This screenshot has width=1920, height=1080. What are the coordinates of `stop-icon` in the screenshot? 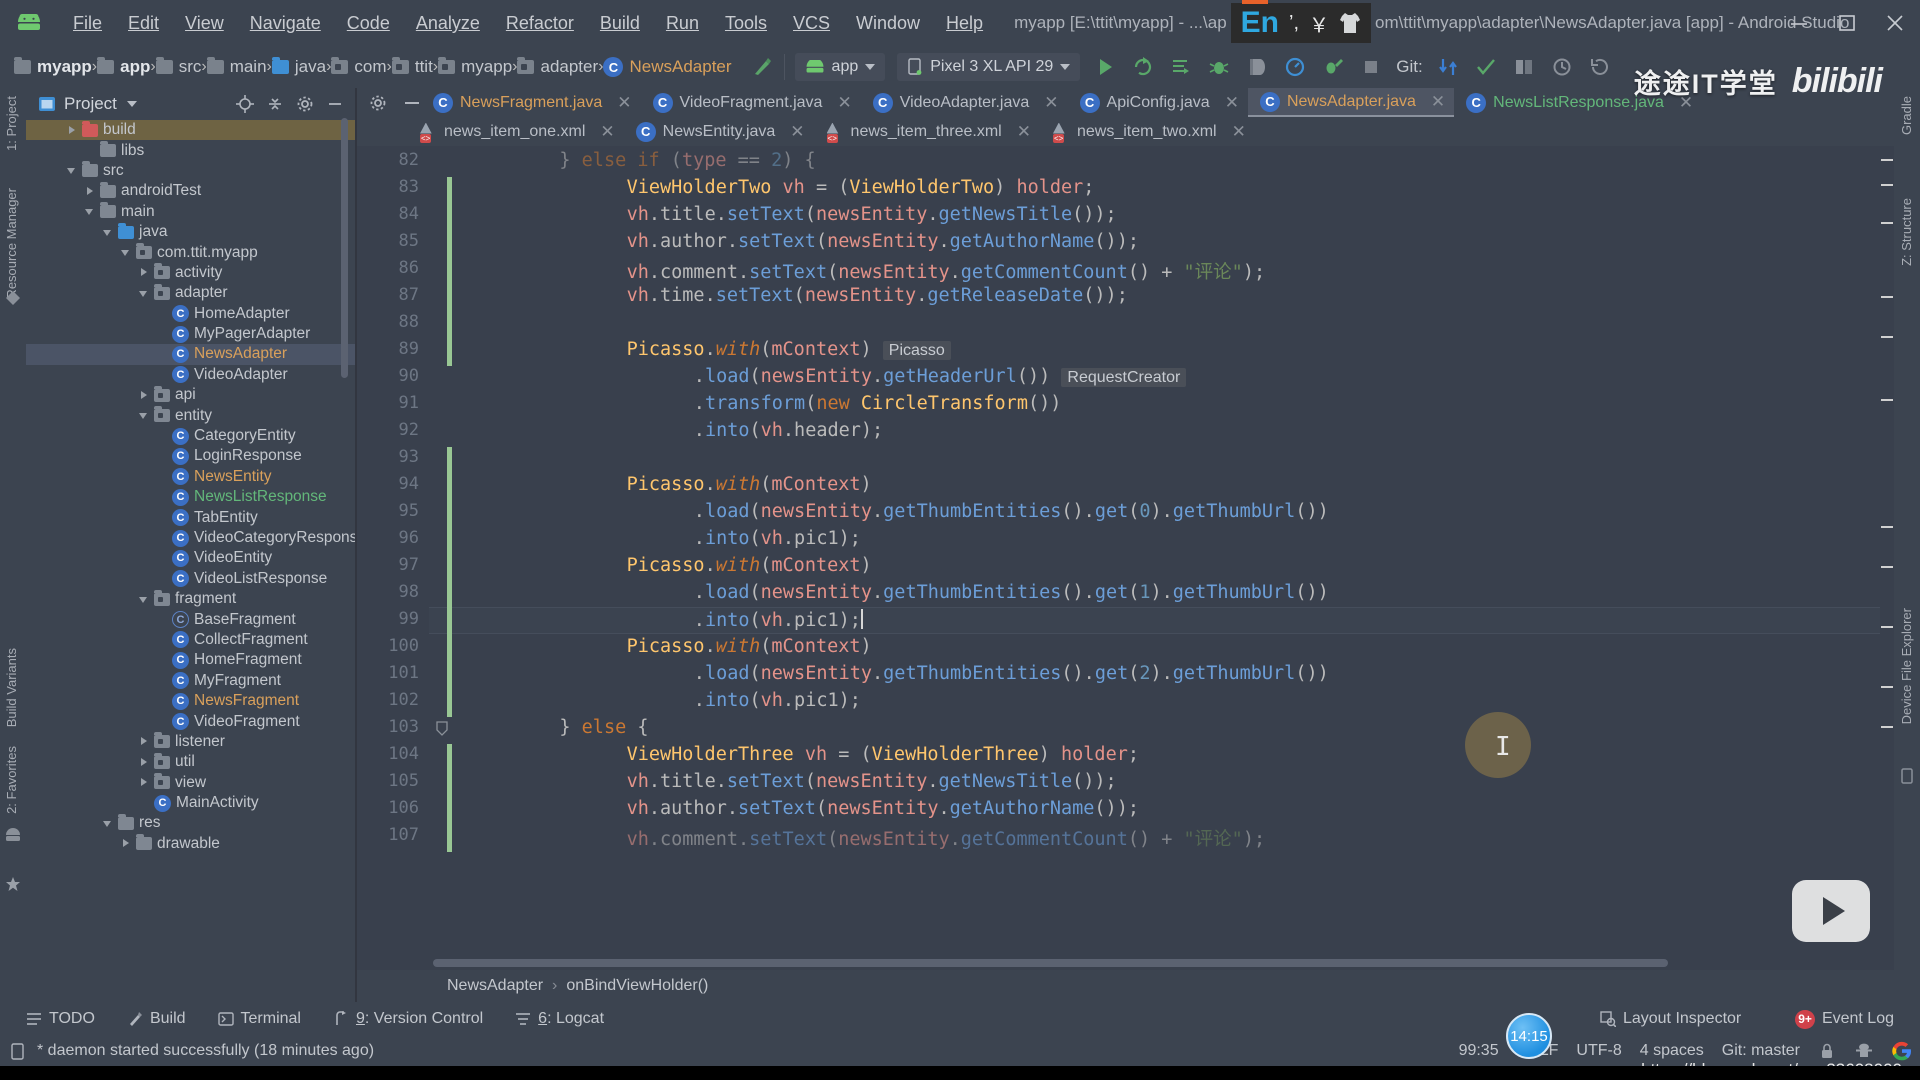 It's located at (1371, 67).